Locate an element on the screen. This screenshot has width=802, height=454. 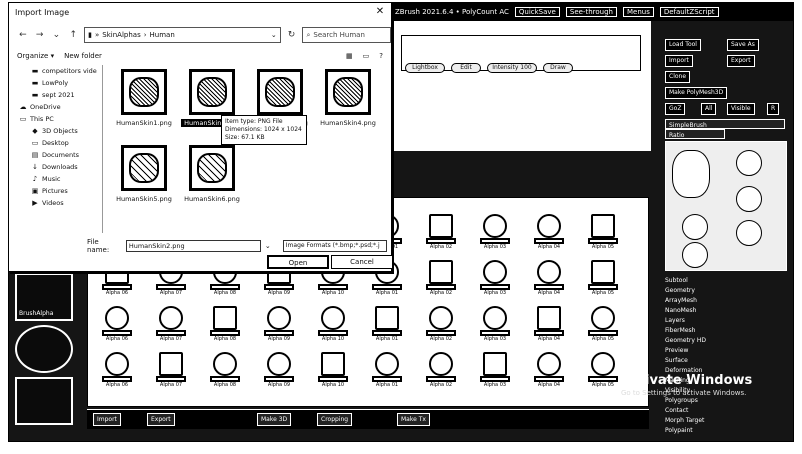
alpha-import-button: Import is located at coordinates (107, 419).